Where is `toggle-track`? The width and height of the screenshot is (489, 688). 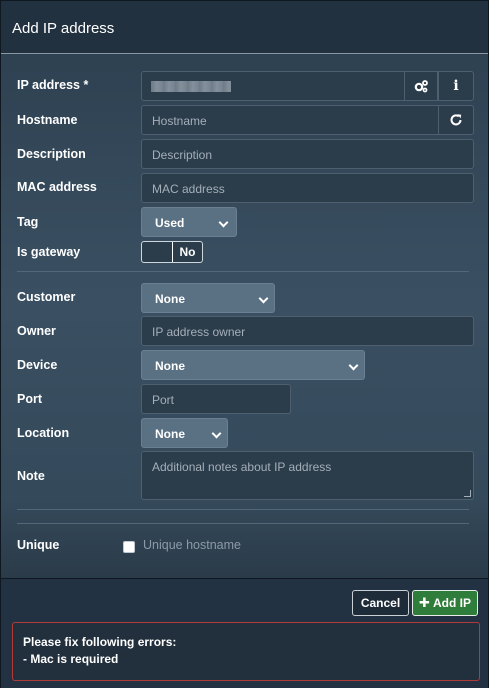
toggle-track is located at coordinates (157, 252).